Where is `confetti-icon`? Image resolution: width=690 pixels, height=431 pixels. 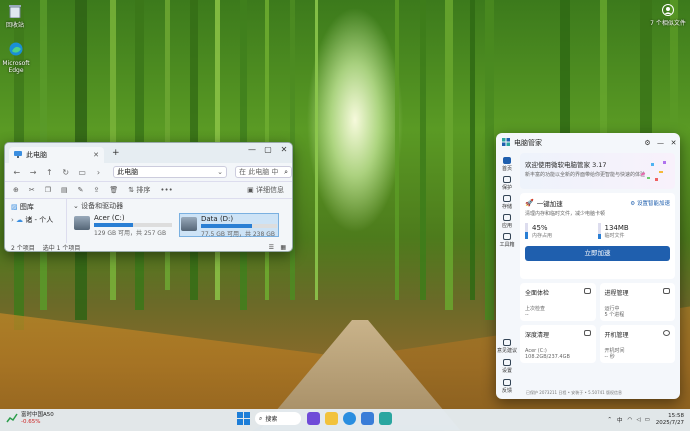
confetti-icon is located at coordinates (653, 171).